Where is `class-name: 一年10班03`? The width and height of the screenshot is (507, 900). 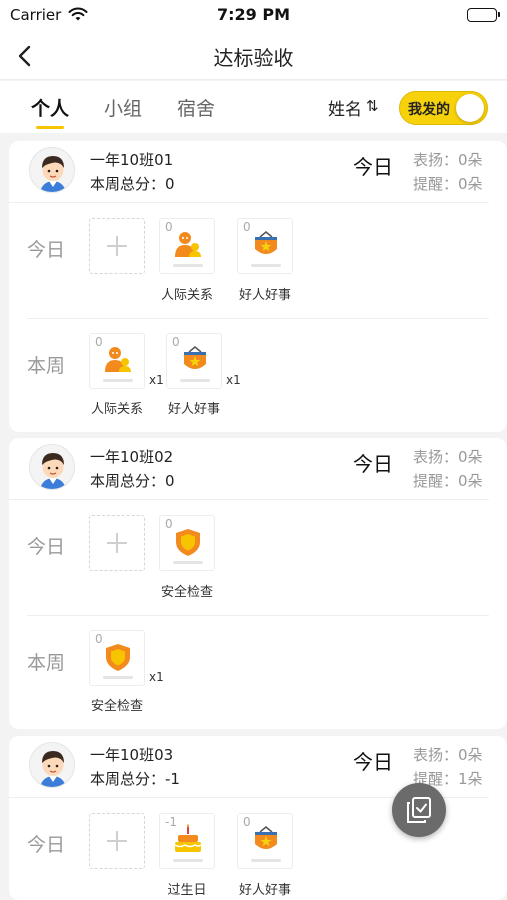 class-name: 一年10班03 is located at coordinates (132, 755).